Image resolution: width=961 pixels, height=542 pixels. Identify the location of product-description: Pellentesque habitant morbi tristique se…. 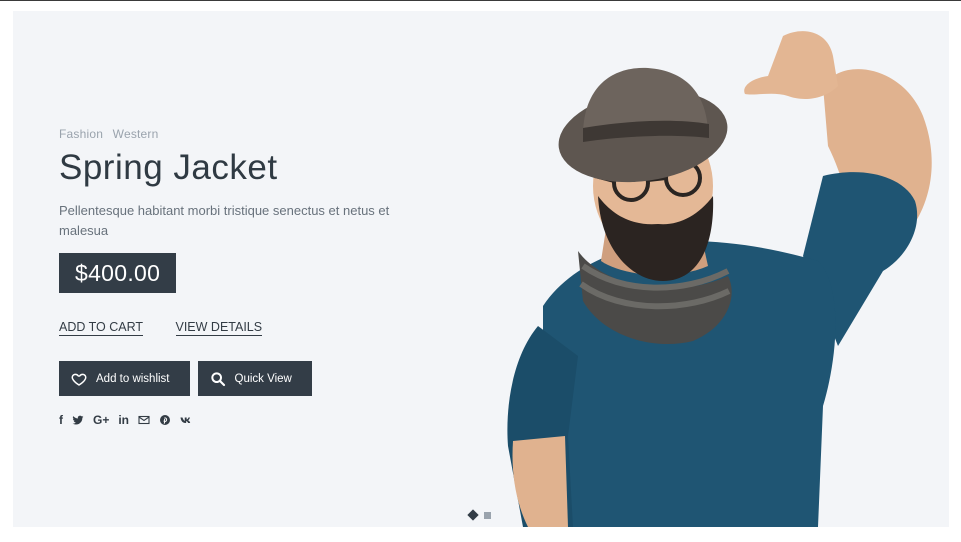
(224, 220).